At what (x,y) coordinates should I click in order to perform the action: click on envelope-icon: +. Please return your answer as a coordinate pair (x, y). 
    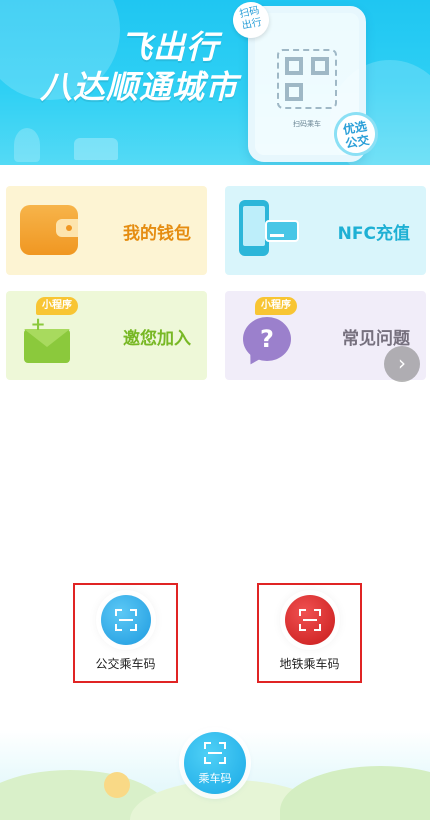
    Looking at the image, I should click on (50, 339).